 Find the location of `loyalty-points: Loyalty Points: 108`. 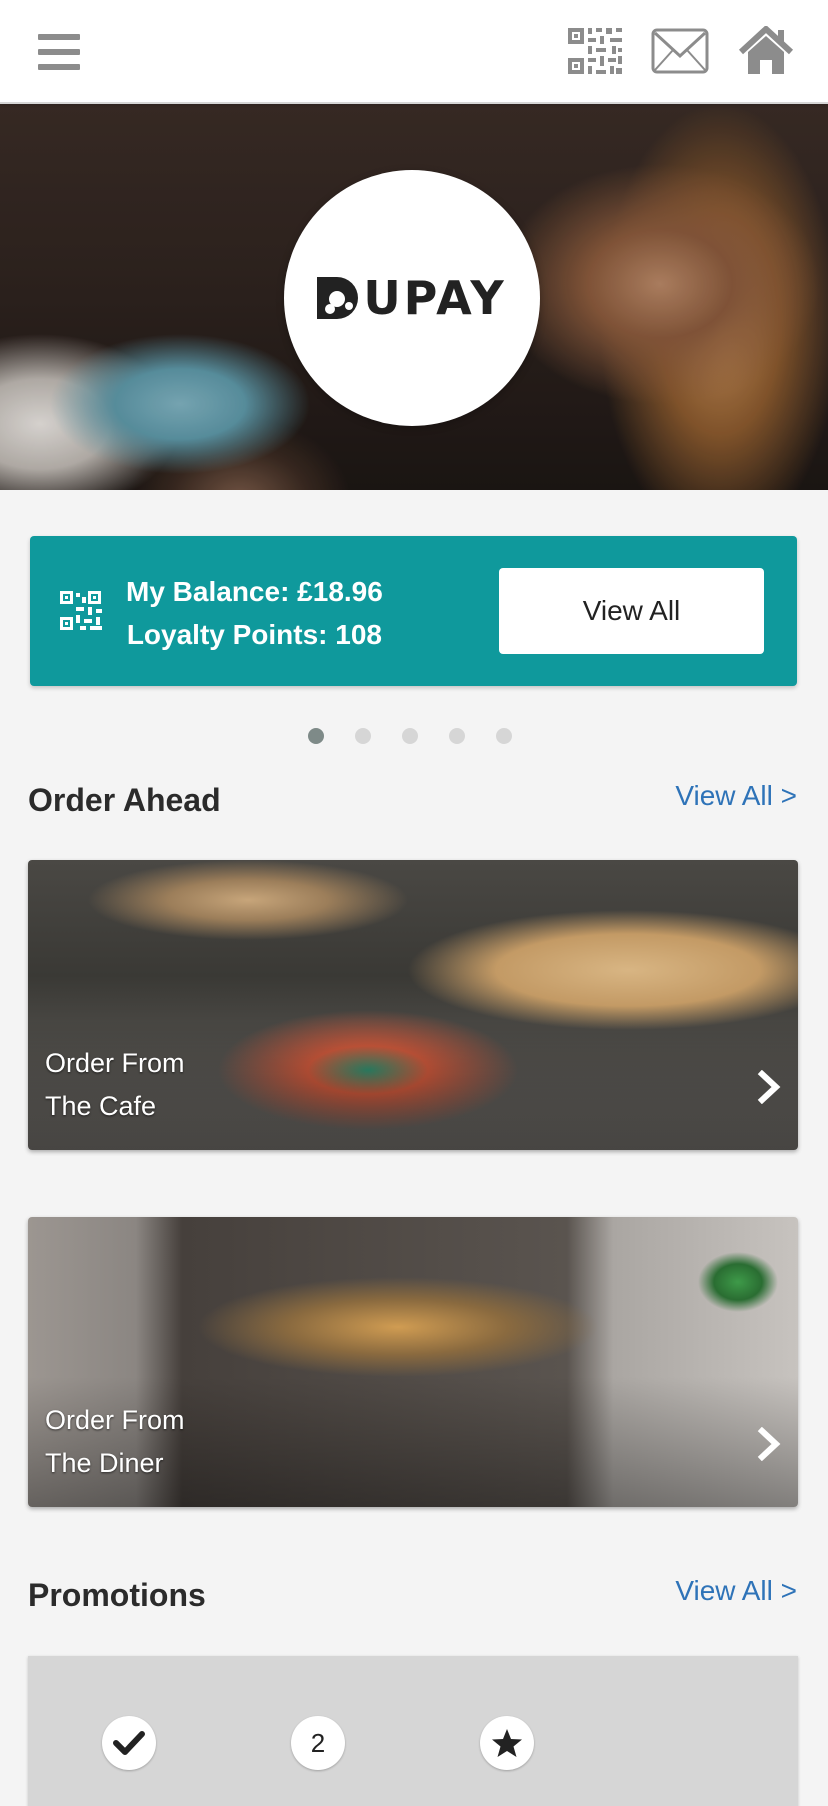

loyalty-points: Loyalty Points: 108 is located at coordinates (254, 634).